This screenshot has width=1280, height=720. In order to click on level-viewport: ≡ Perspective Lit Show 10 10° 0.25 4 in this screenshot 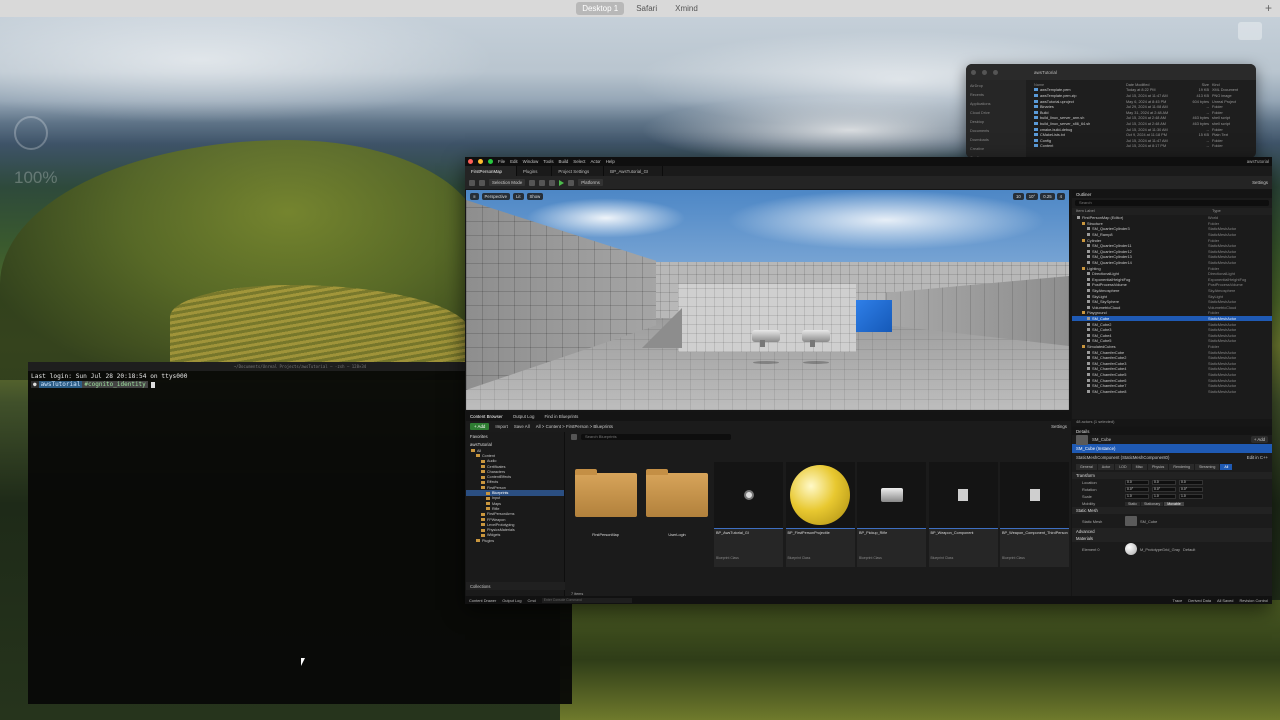, I will do `click(767, 300)`.